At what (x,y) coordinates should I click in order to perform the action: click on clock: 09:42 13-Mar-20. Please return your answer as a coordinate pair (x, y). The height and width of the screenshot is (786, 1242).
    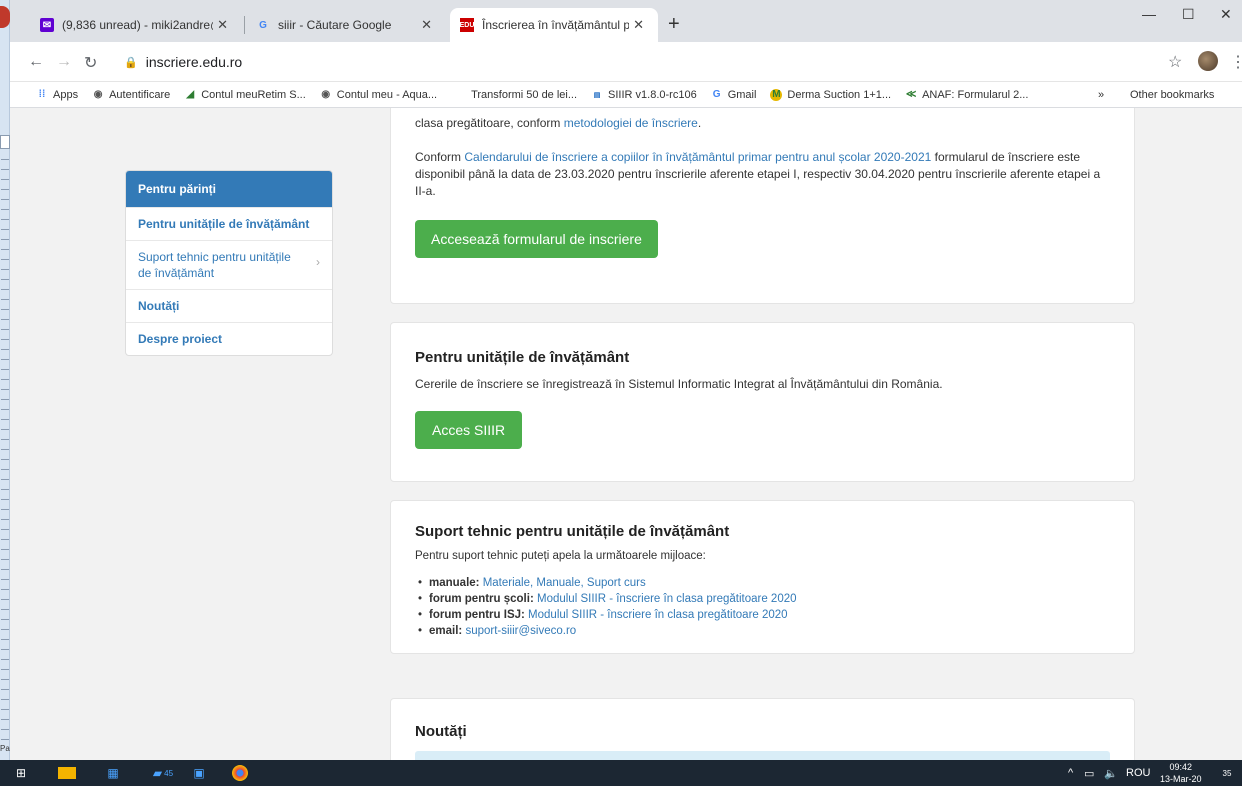
    Looking at the image, I should click on (1181, 773).